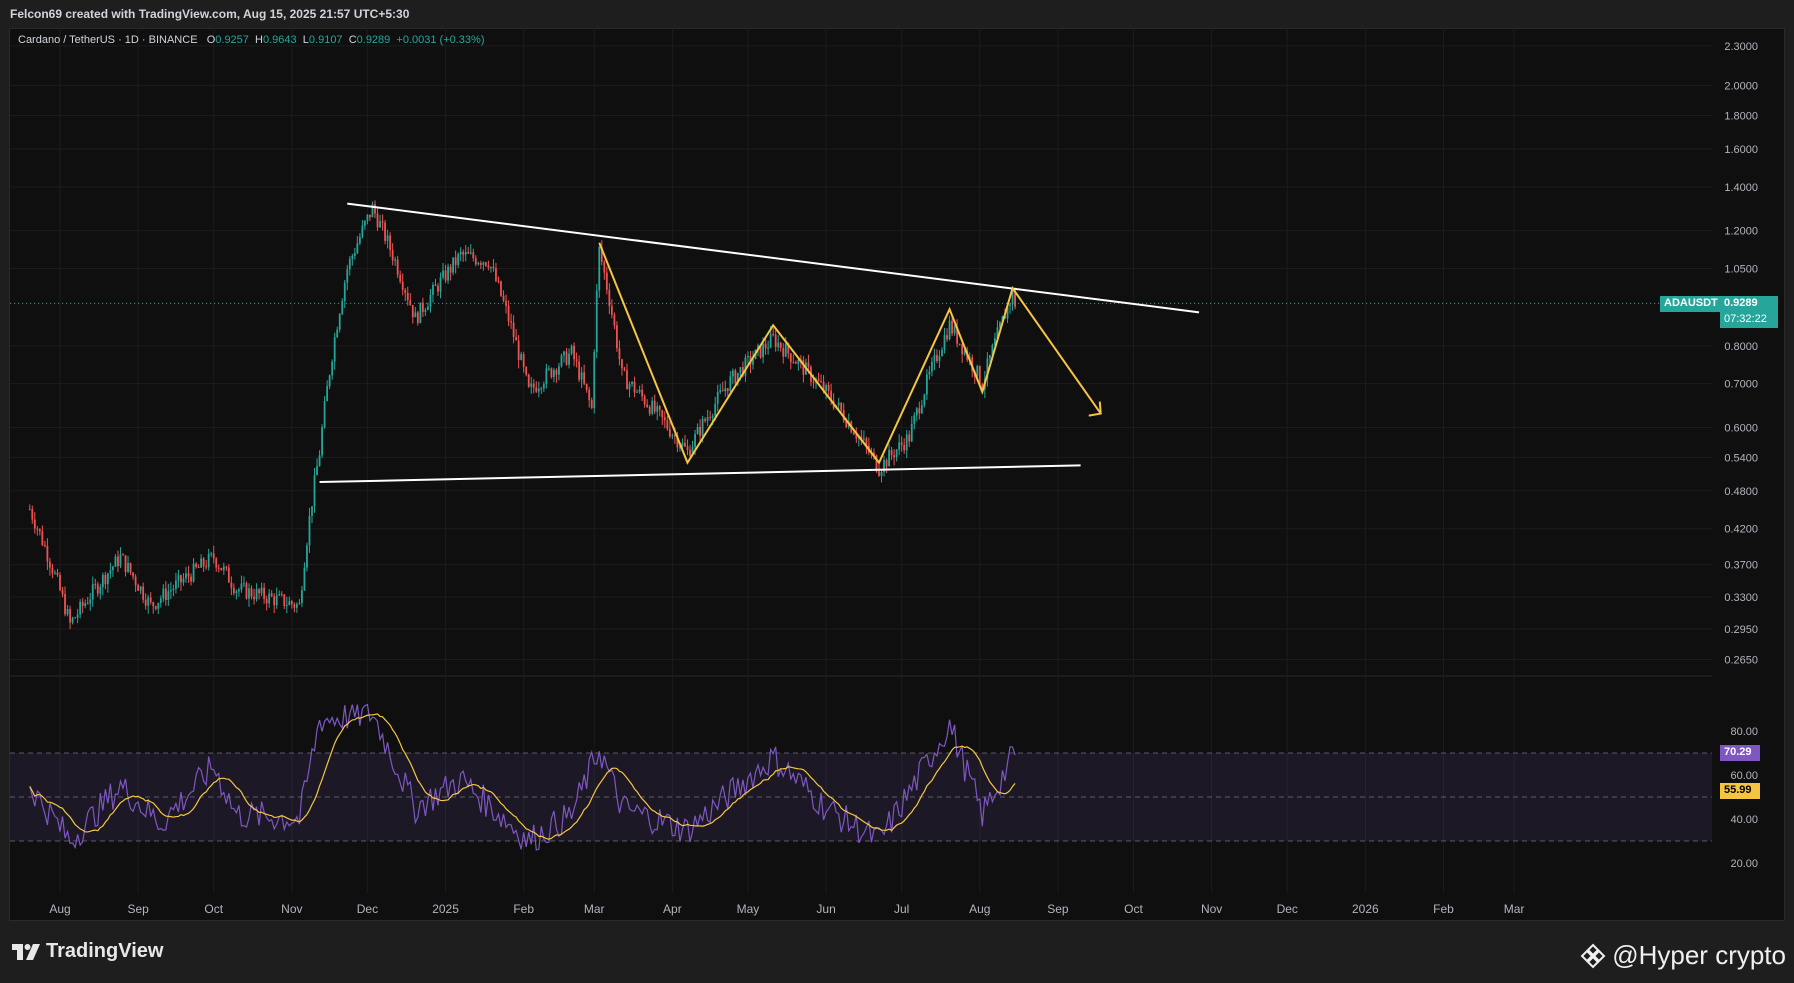 The image size is (1794, 983). I want to click on close-value: 0.9289, so click(373, 40).